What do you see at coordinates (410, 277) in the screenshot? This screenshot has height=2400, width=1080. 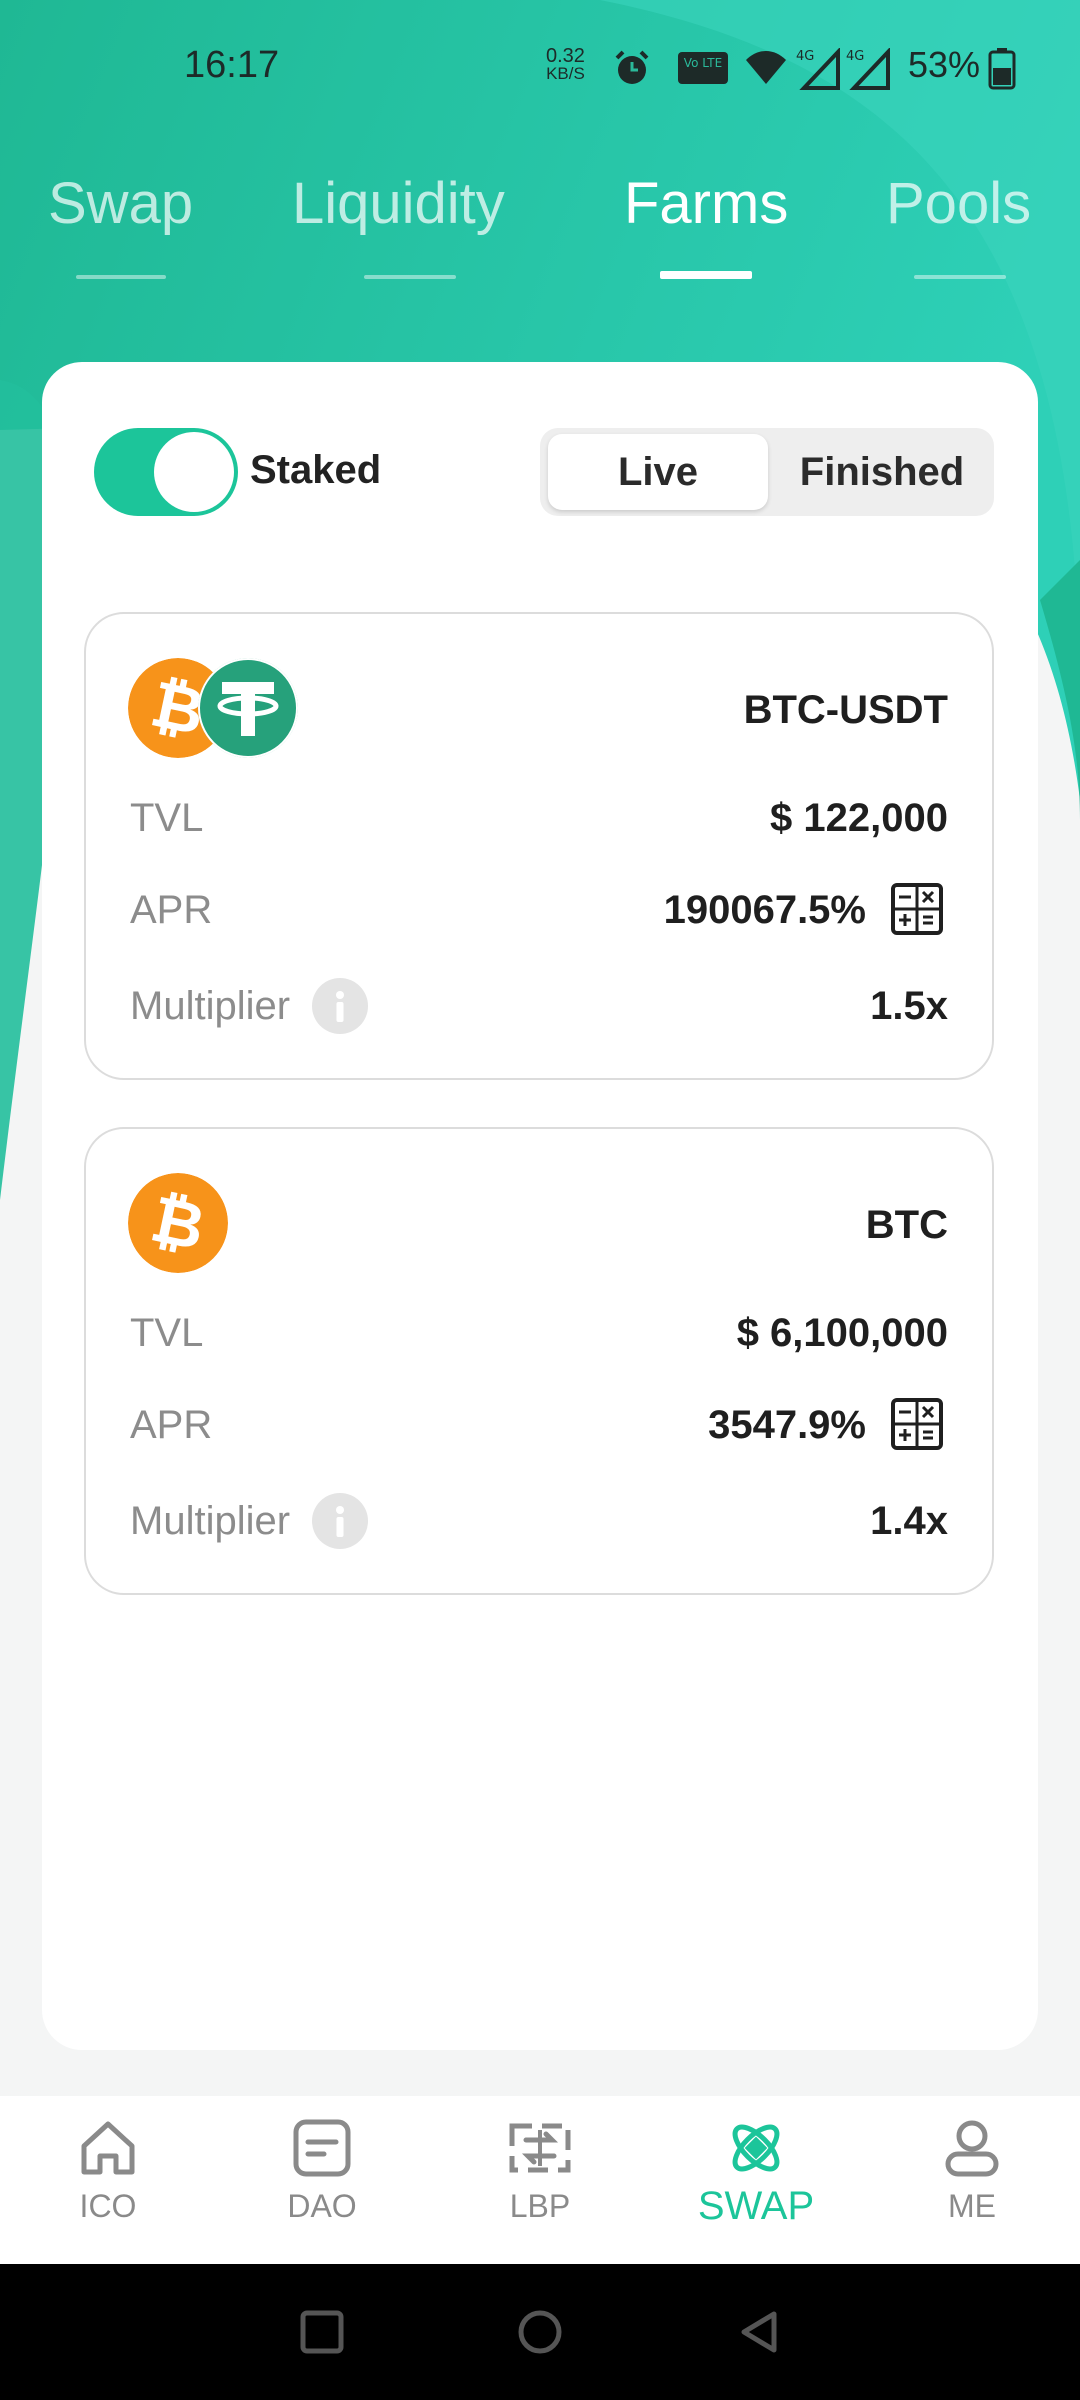 I see `tab-liquidity-underline` at bounding box center [410, 277].